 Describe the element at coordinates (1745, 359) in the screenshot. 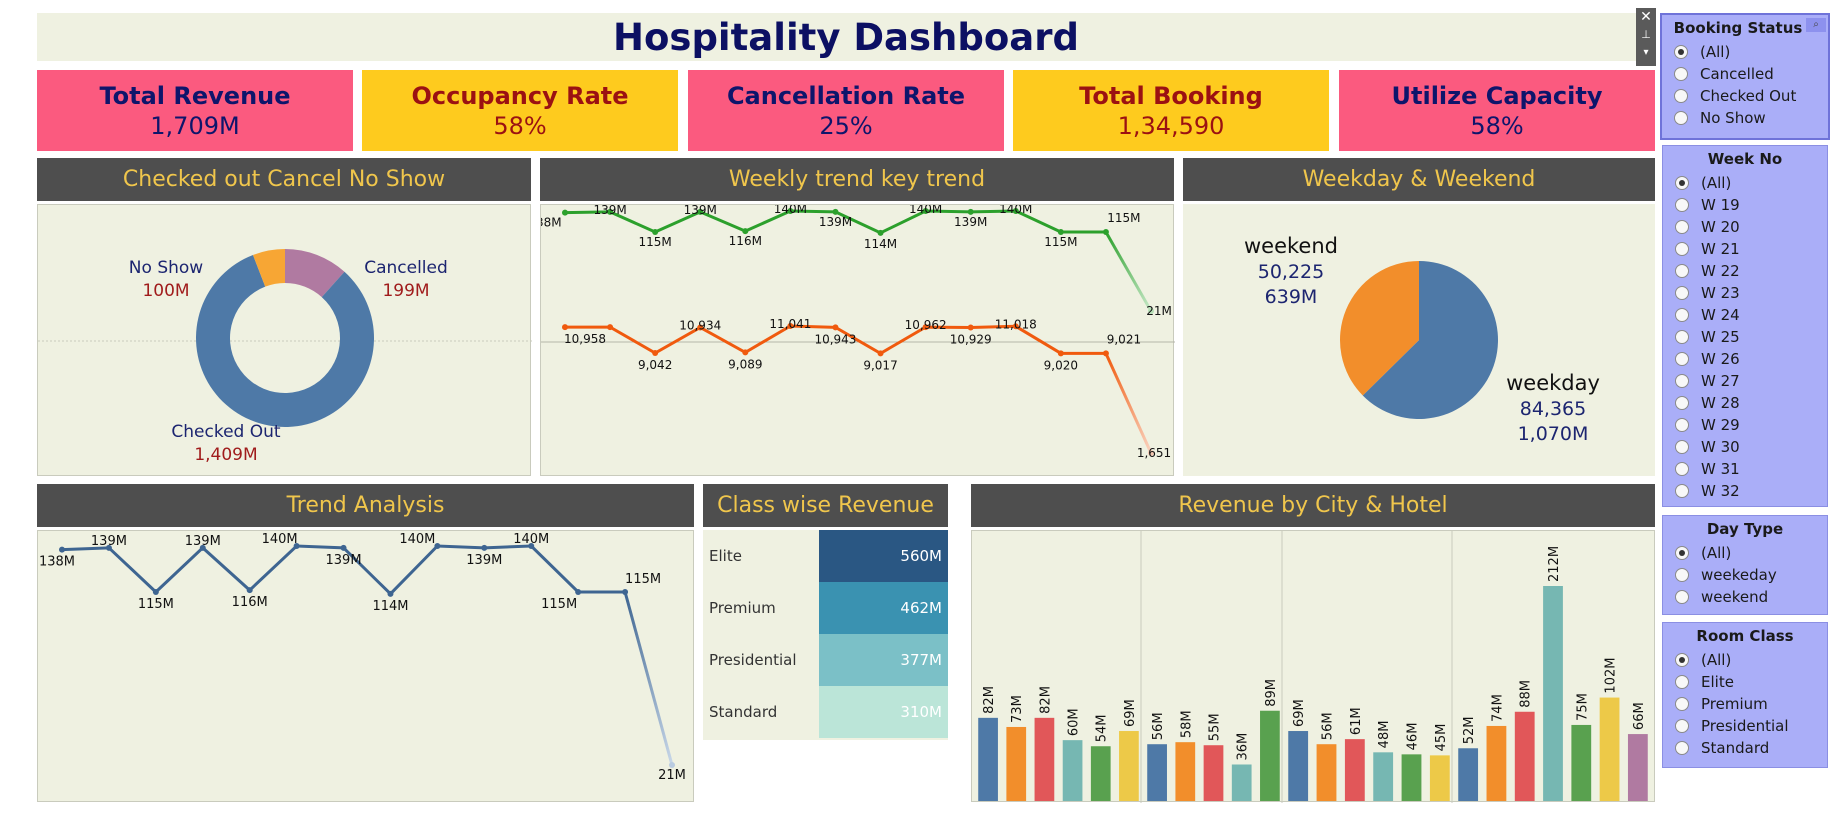

I see `filter-option: W 26` at that location.